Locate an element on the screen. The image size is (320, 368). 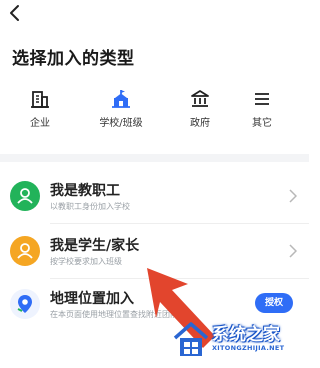
location-avatar is located at coordinates (25, 304).